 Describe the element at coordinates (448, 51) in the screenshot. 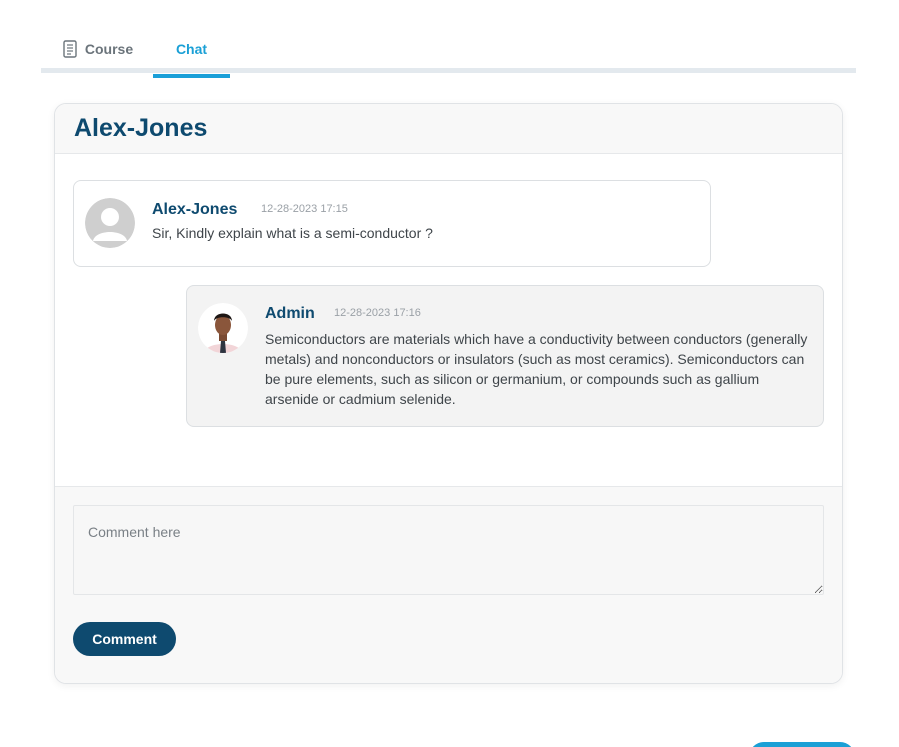

I see `tab-bar: Course Chat` at that location.